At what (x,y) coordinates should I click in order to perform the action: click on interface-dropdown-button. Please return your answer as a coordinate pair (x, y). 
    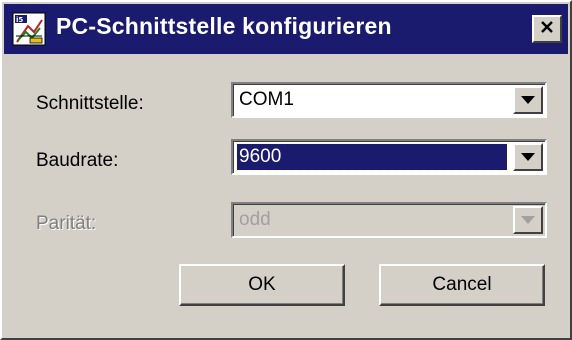
    Looking at the image, I should click on (528, 100).